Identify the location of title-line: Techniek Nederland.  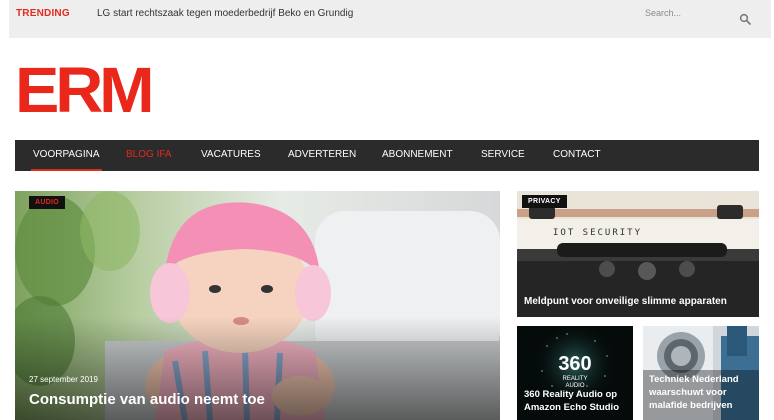
(694, 379).